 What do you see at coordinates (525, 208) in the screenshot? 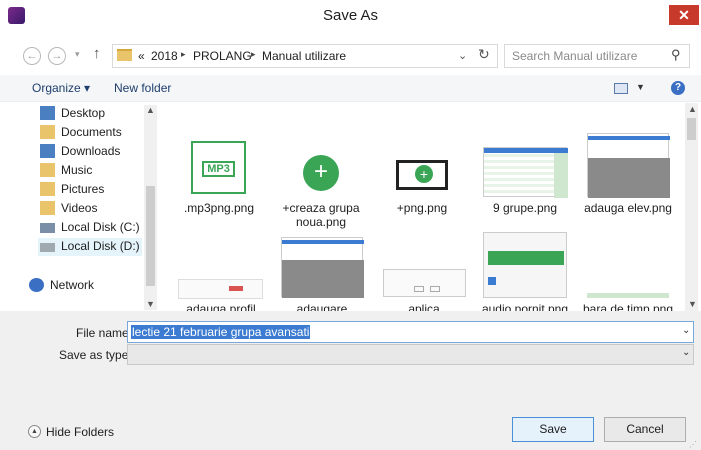
I see `file-name-9-grupe: 9 grupe.png` at bounding box center [525, 208].